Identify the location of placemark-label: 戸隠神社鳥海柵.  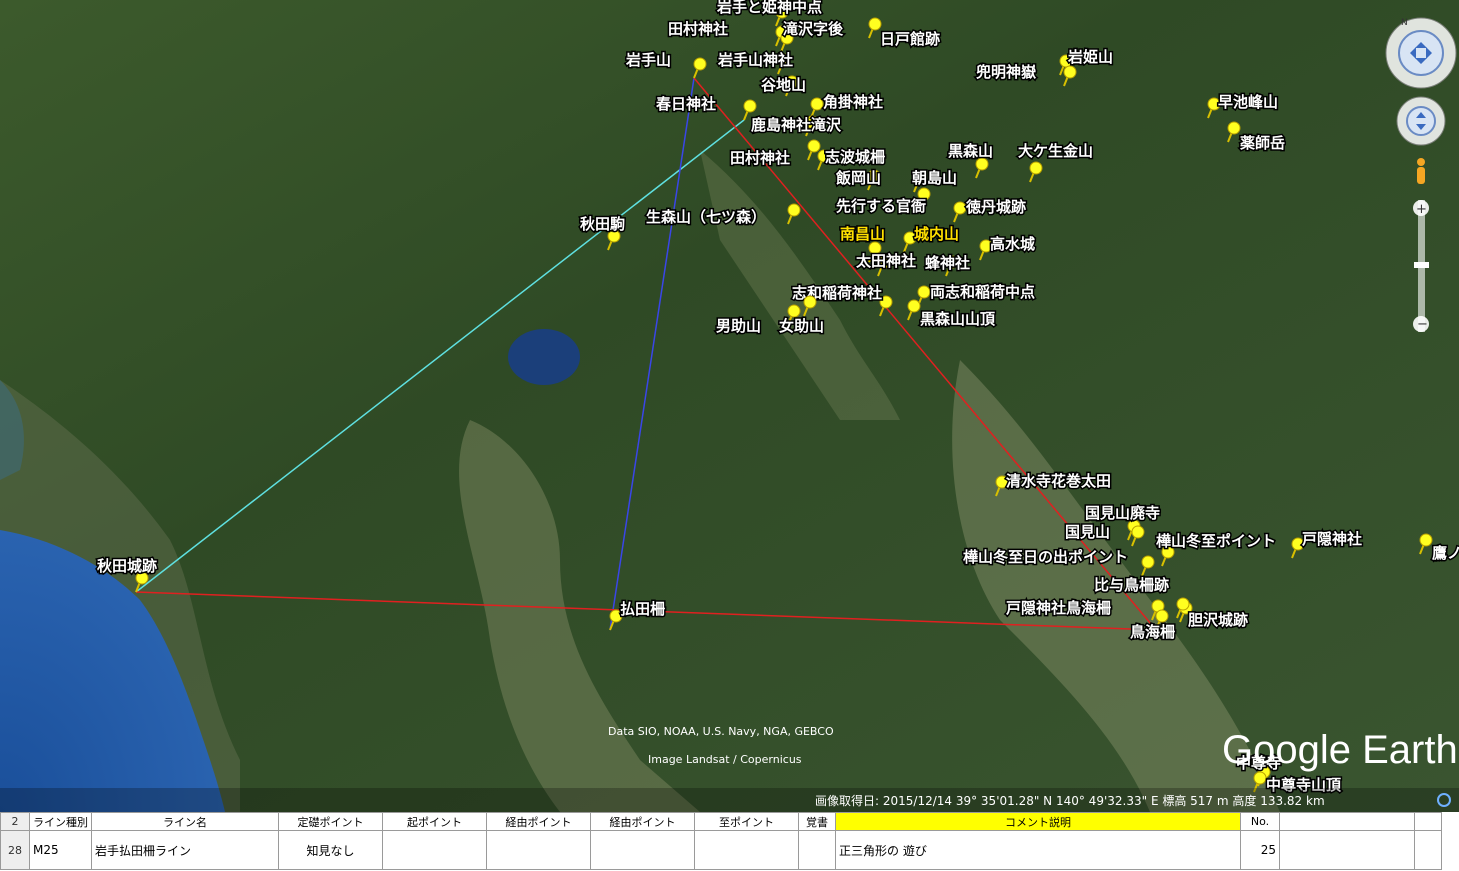
(1058, 608).